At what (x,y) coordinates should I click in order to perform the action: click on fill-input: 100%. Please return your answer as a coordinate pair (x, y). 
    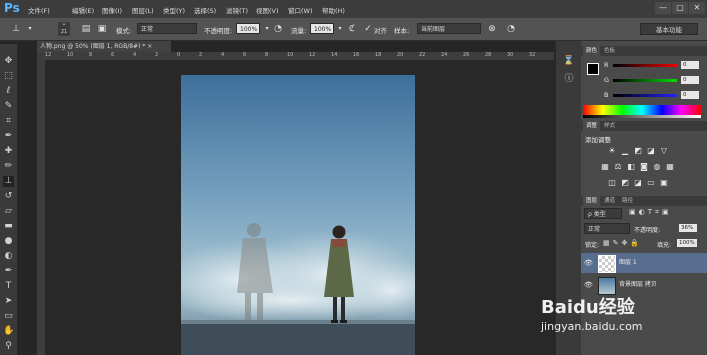
    Looking at the image, I should click on (687, 243).